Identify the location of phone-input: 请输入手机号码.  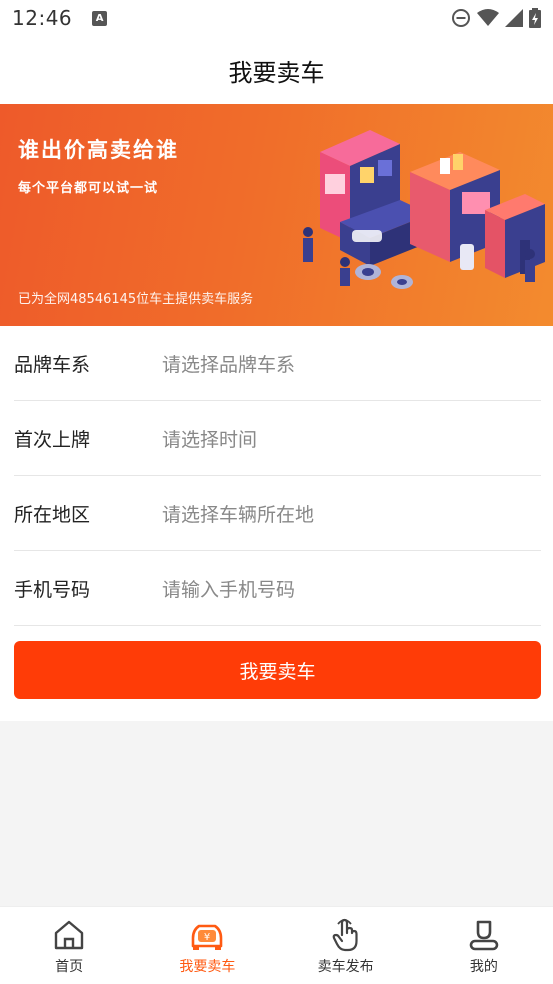
(228, 588).